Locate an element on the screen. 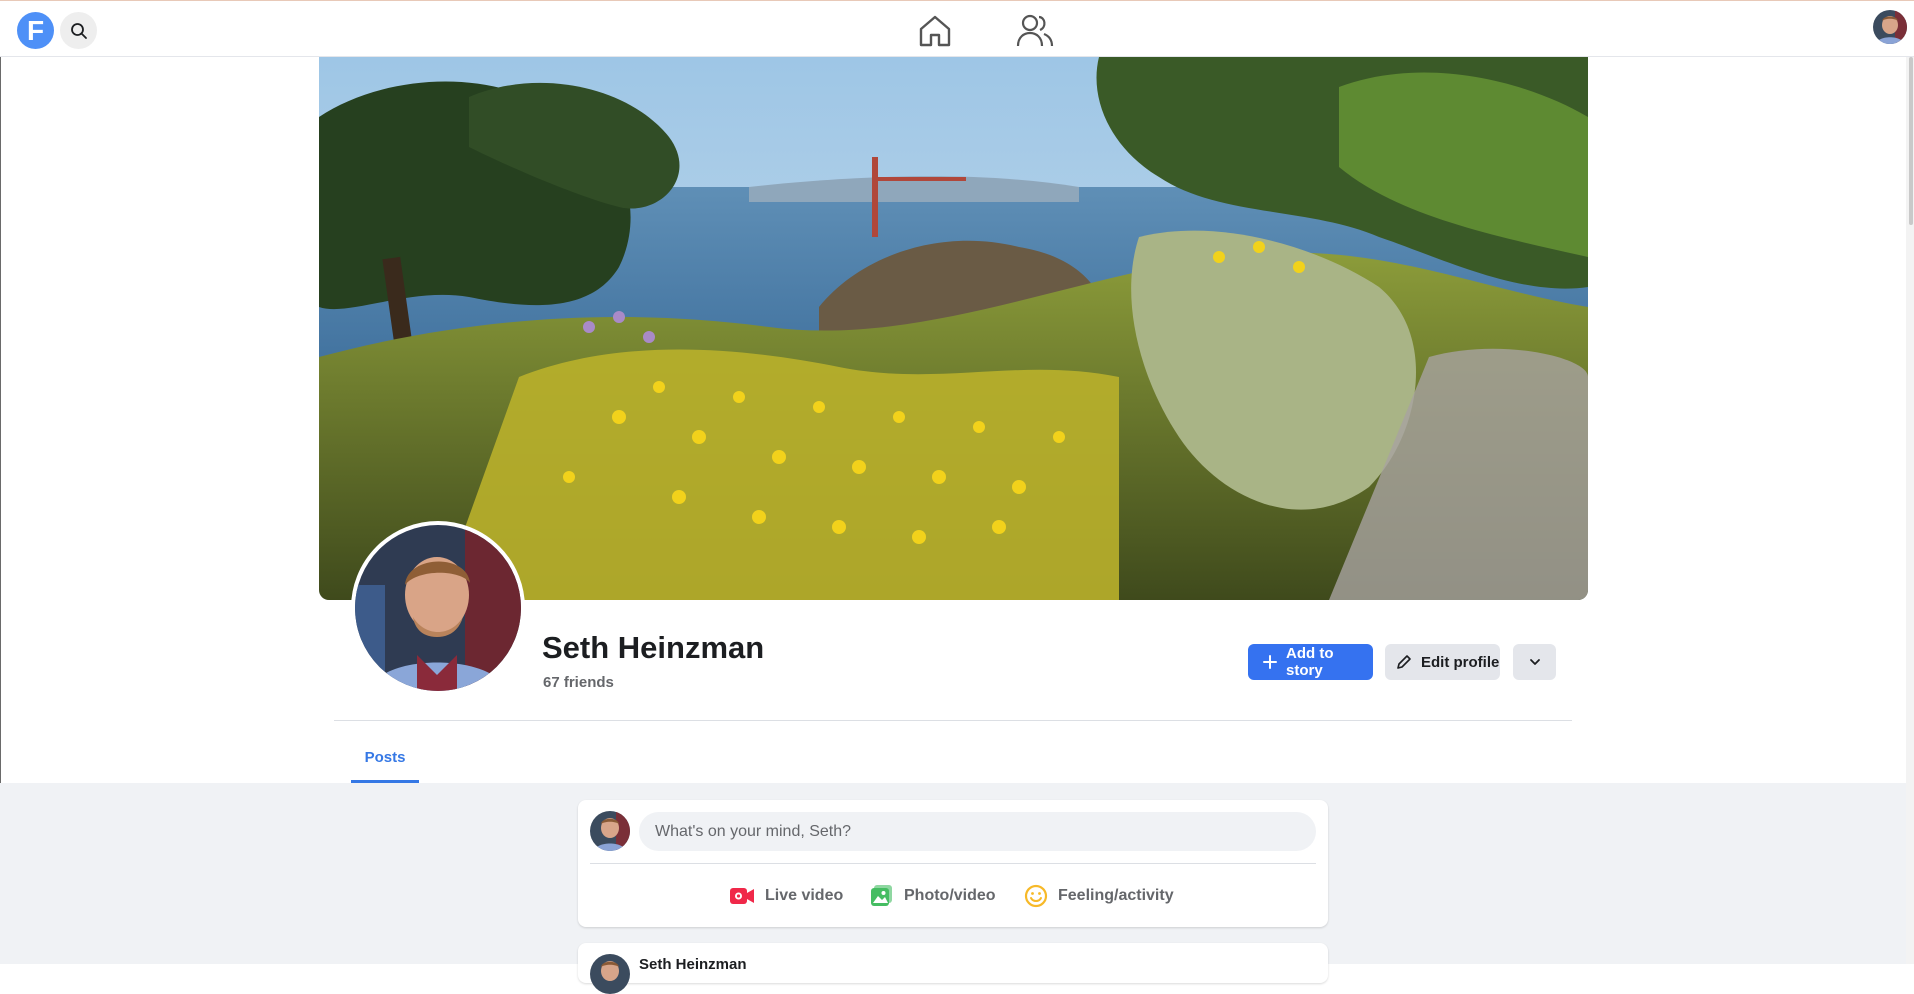 The height and width of the screenshot is (994, 1914). photo-video-button: Photo/video is located at coordinates (933, 896).